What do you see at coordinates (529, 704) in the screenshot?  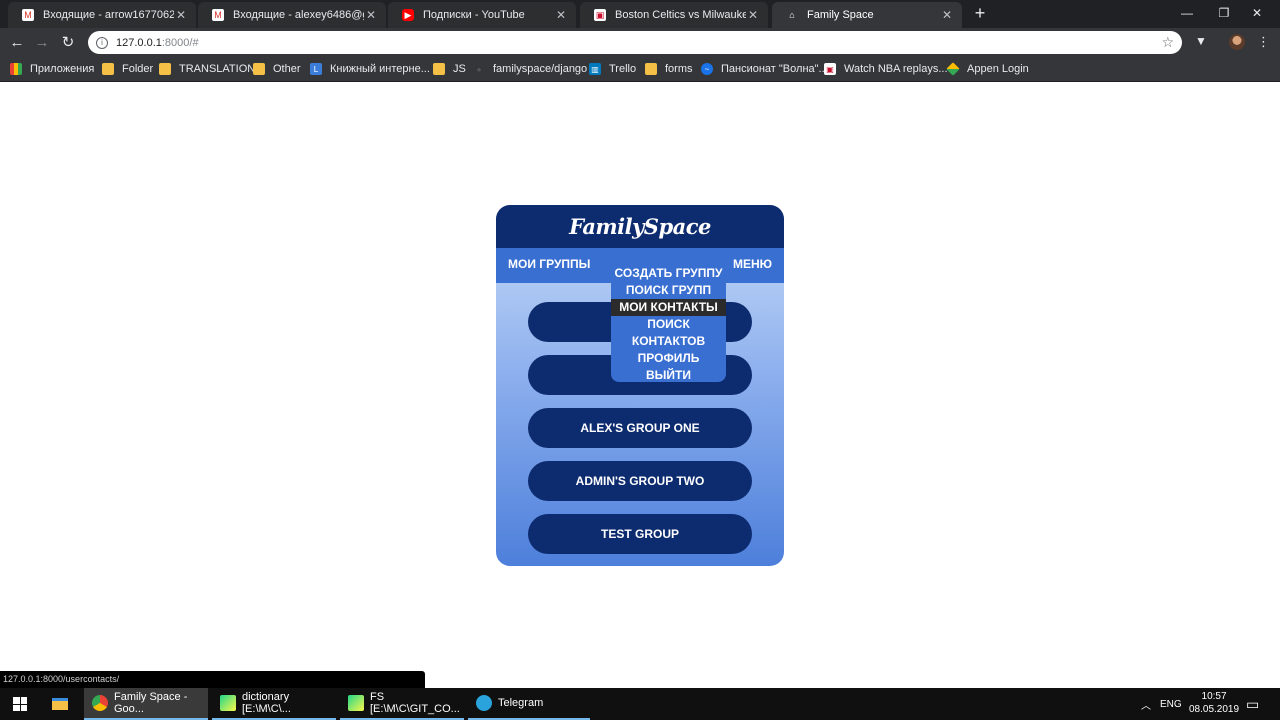 I see `taskbar-telegram: Telegram` at bounding box center [529, 704].